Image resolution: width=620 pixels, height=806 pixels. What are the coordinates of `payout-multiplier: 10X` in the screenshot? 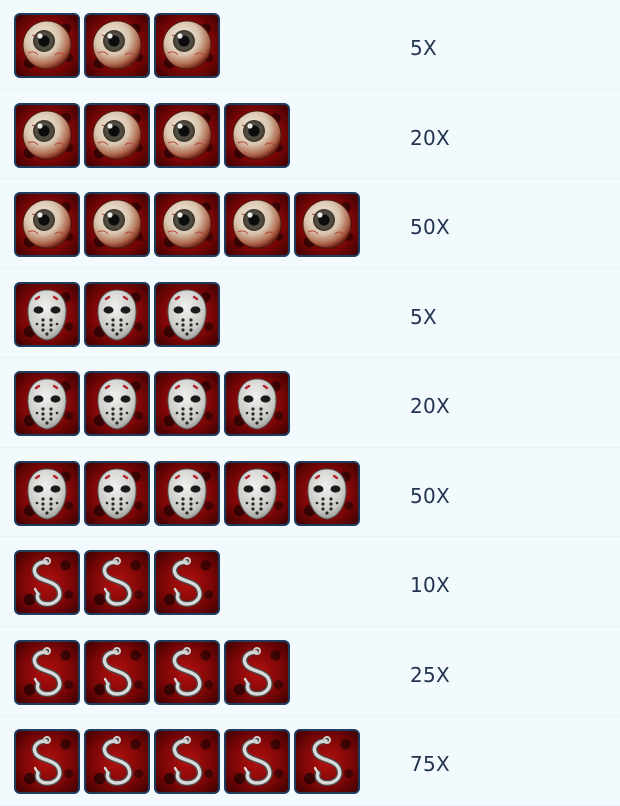 It's located at (430, 585).